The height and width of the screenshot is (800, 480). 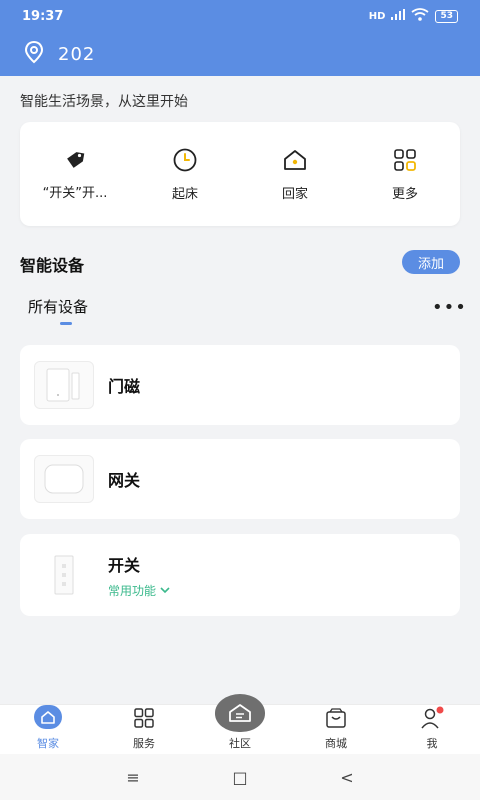 I want to click on back-icon: <, so click(x=346, y=777).